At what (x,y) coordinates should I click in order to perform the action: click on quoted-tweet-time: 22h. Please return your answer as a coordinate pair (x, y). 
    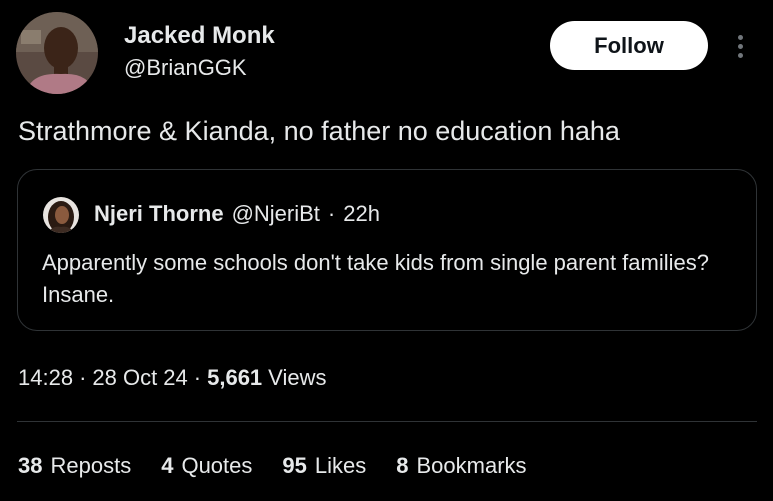
    Looking at the image, I should click on (361, 214).